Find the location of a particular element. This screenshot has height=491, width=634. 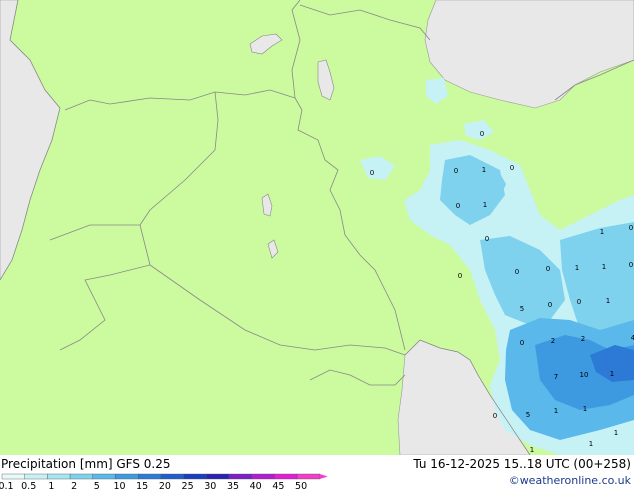

map-title: Precipitation [mm] GFS 0.25 is located at coordinates (86, 464).